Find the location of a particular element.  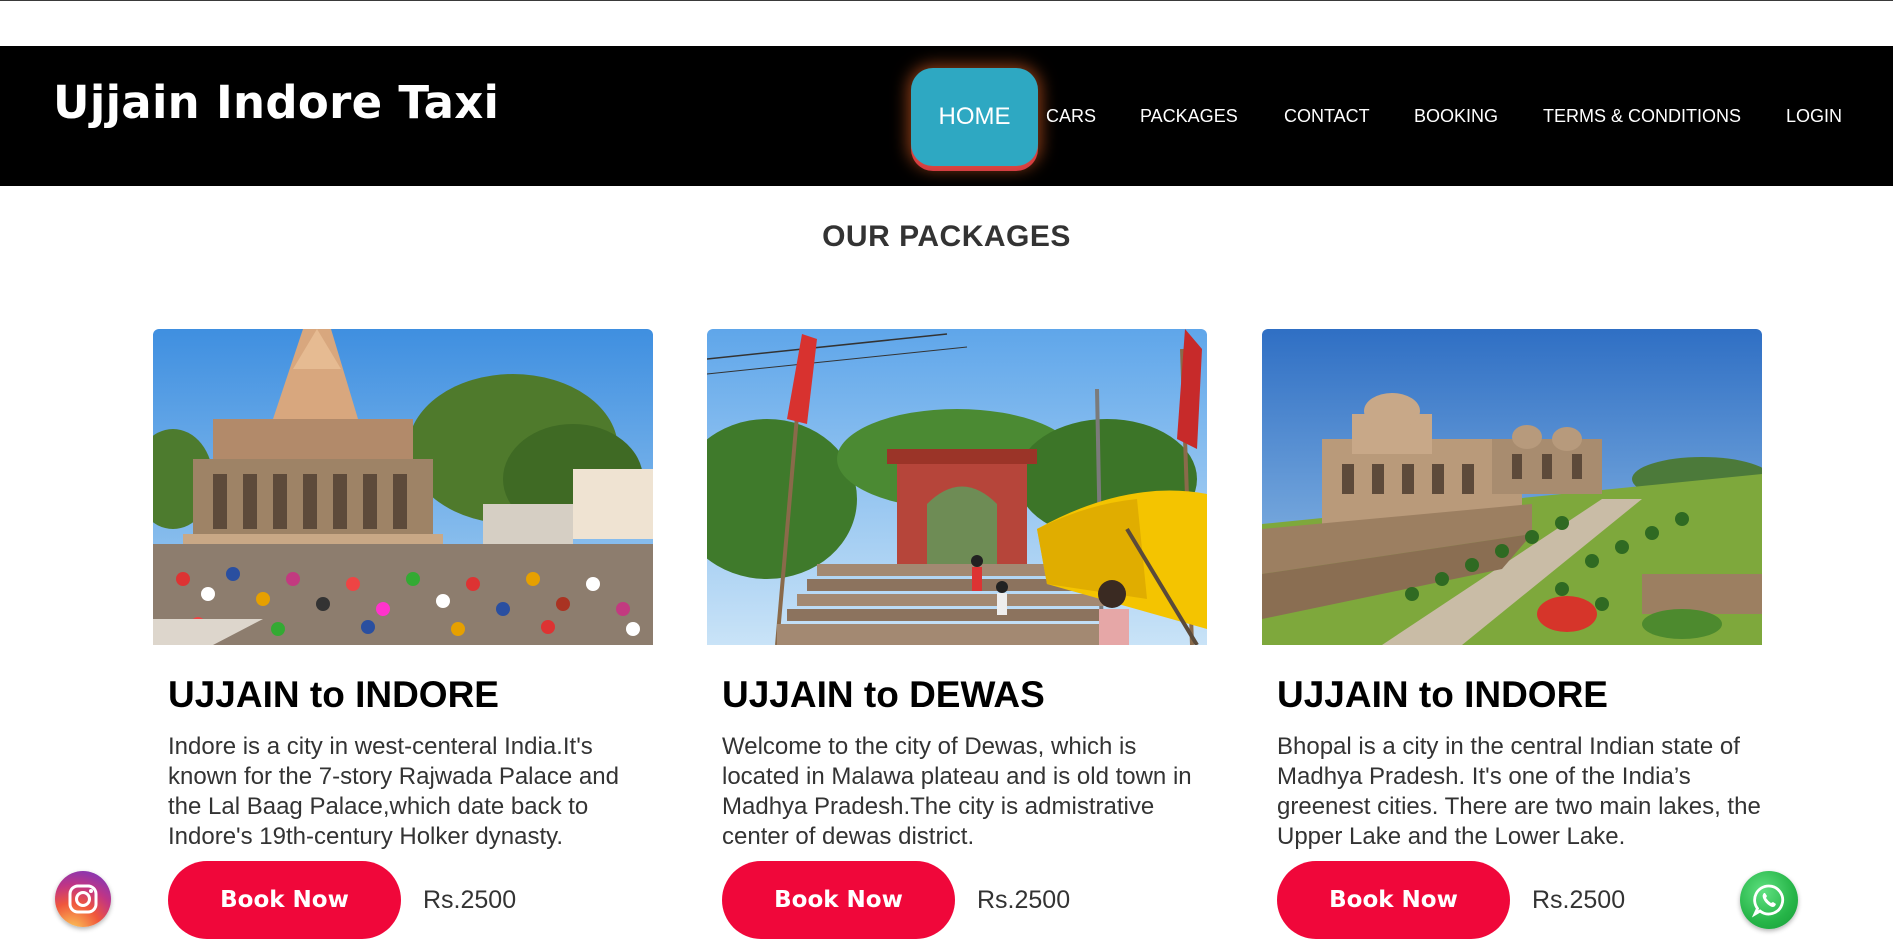

nav-item-cars: CARS is located at coordinates (1071, 116).